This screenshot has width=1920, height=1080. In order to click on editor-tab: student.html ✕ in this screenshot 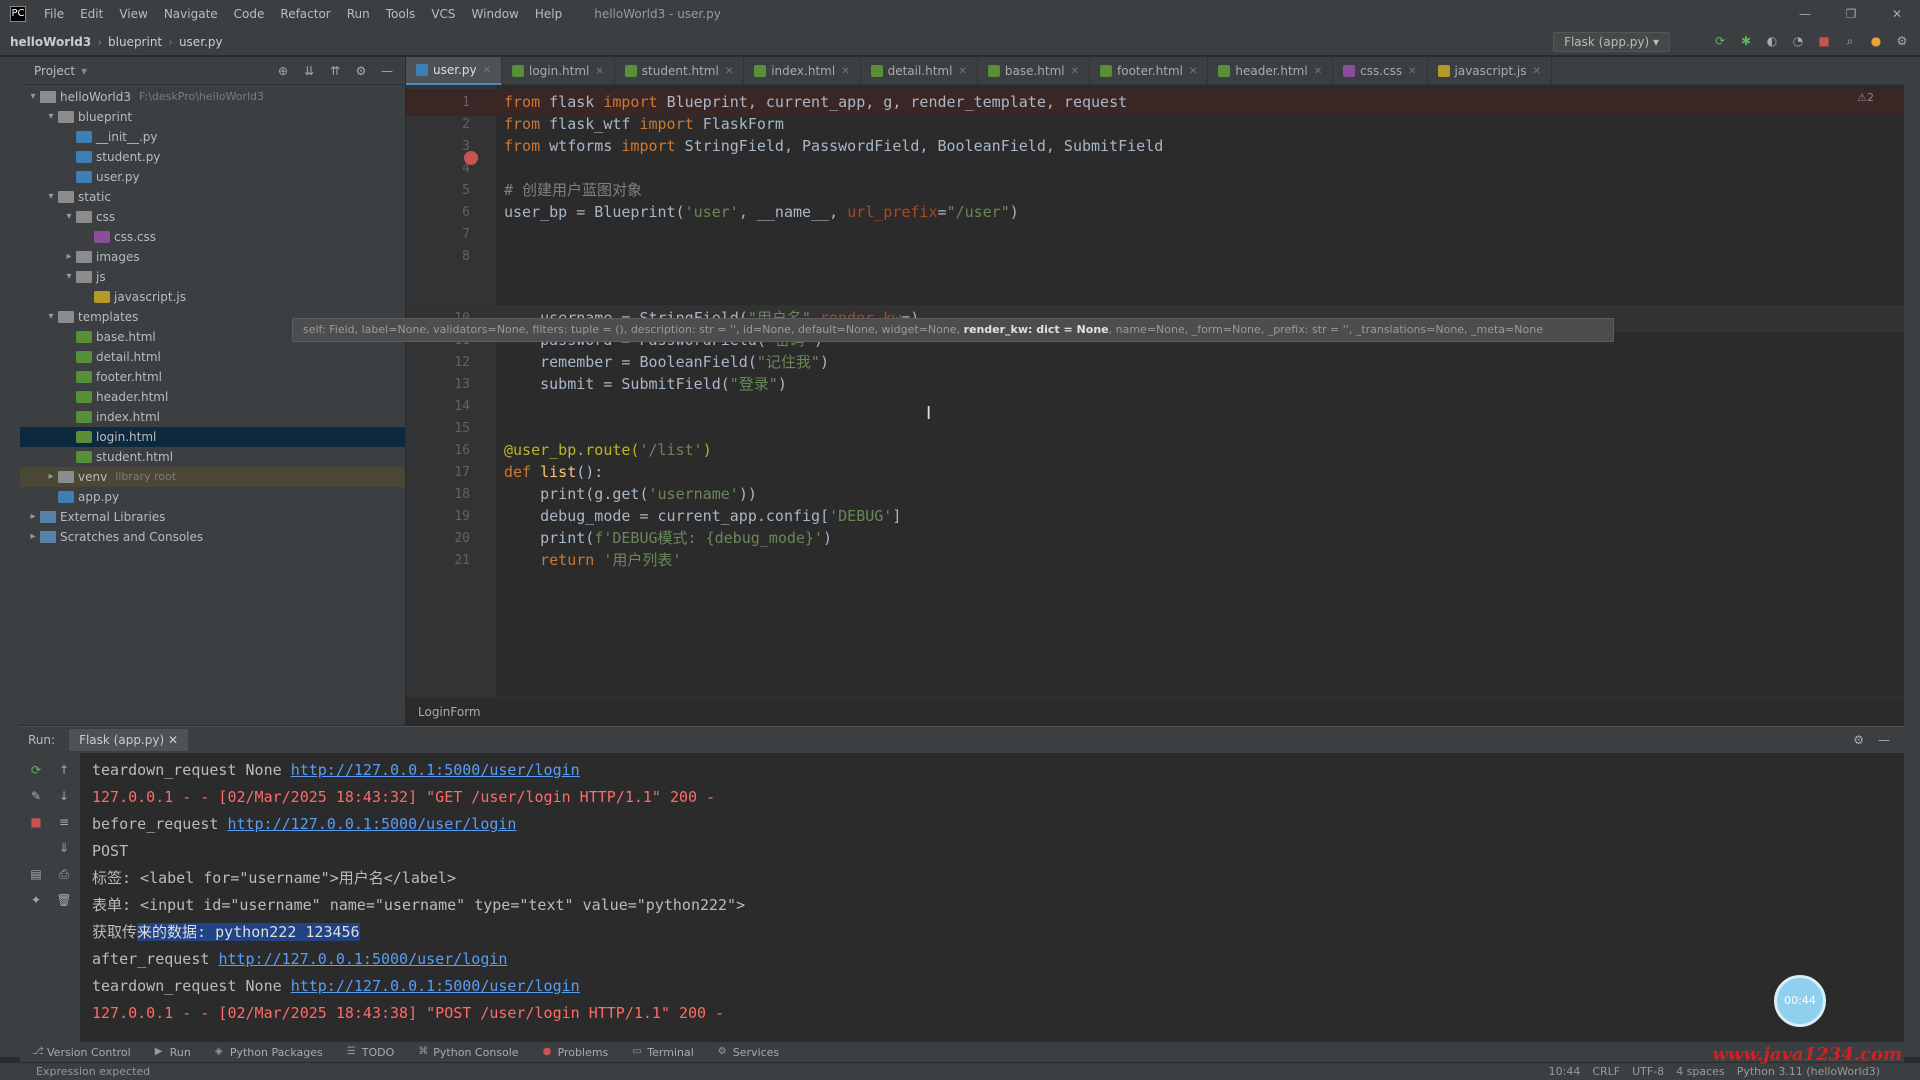, I will do `click(680, 71)`.